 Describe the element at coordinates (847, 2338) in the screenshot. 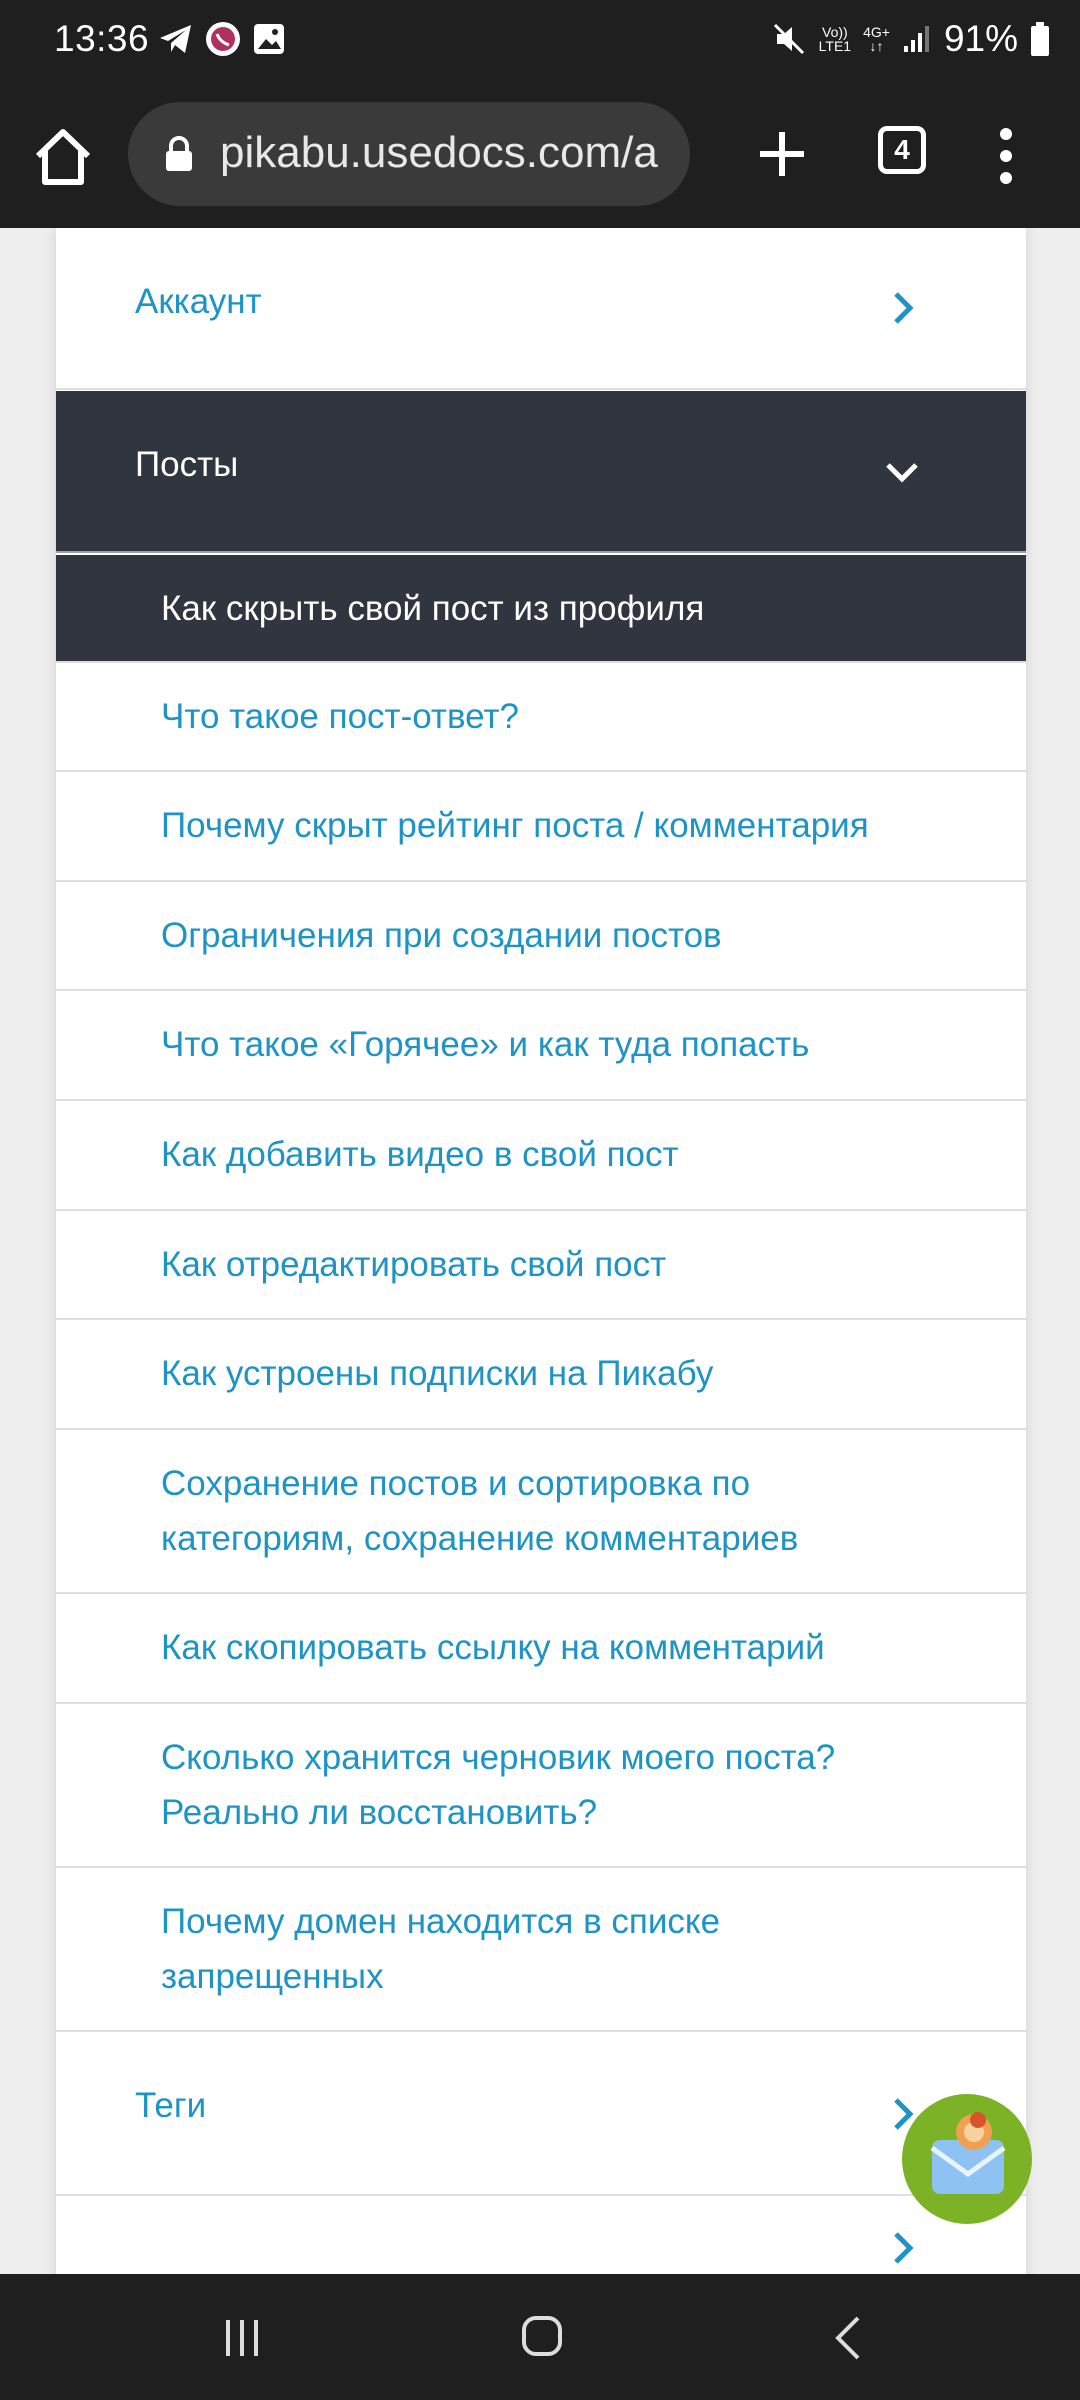

I see `back-icon` at that location.